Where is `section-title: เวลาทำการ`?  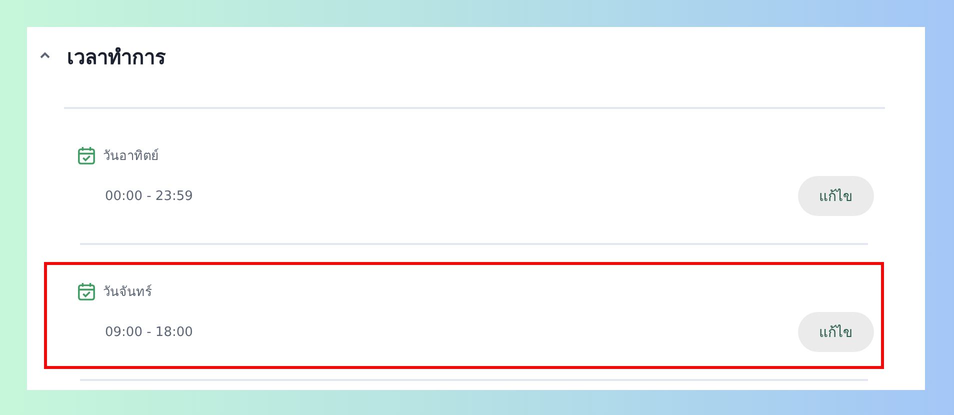 section-title: เวลาทำการ is located at coordinates (116, 57).